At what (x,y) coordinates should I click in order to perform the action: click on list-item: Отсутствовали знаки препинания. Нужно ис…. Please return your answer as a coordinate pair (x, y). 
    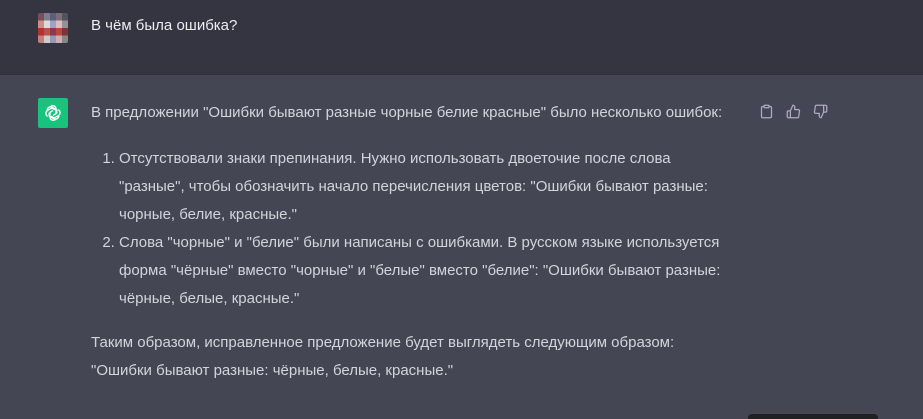
    Looking at the image, I should click on (425, 187).